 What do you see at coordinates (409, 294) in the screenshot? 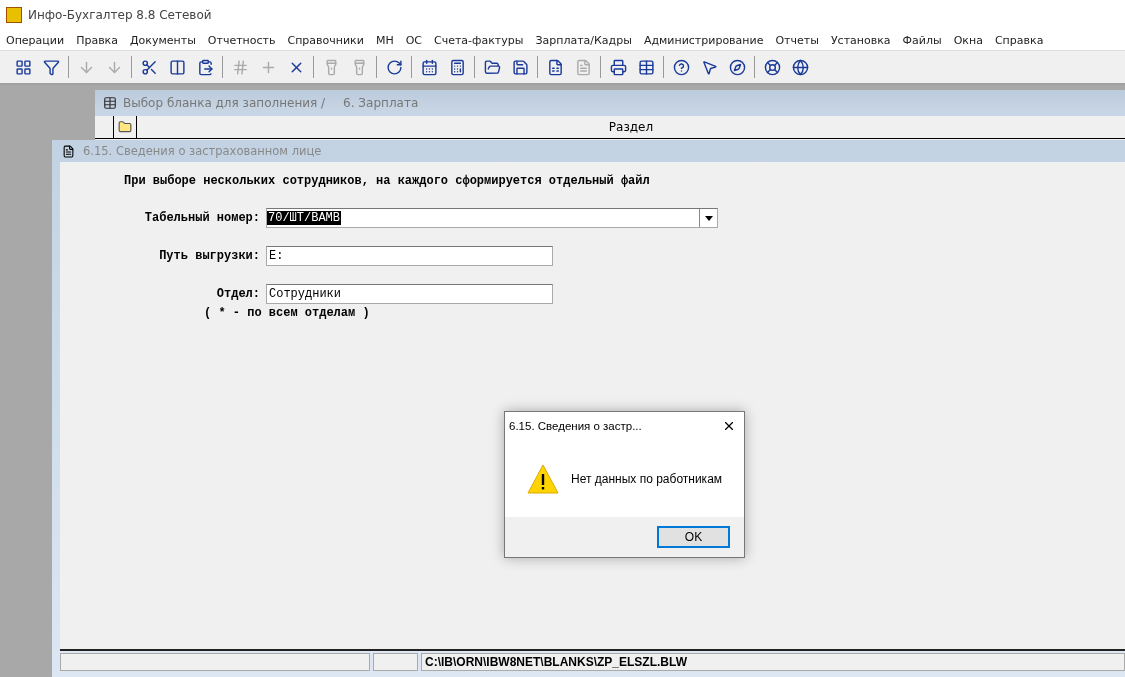
I see `input-field: Сотрудники` at bounding box center [409, 294].